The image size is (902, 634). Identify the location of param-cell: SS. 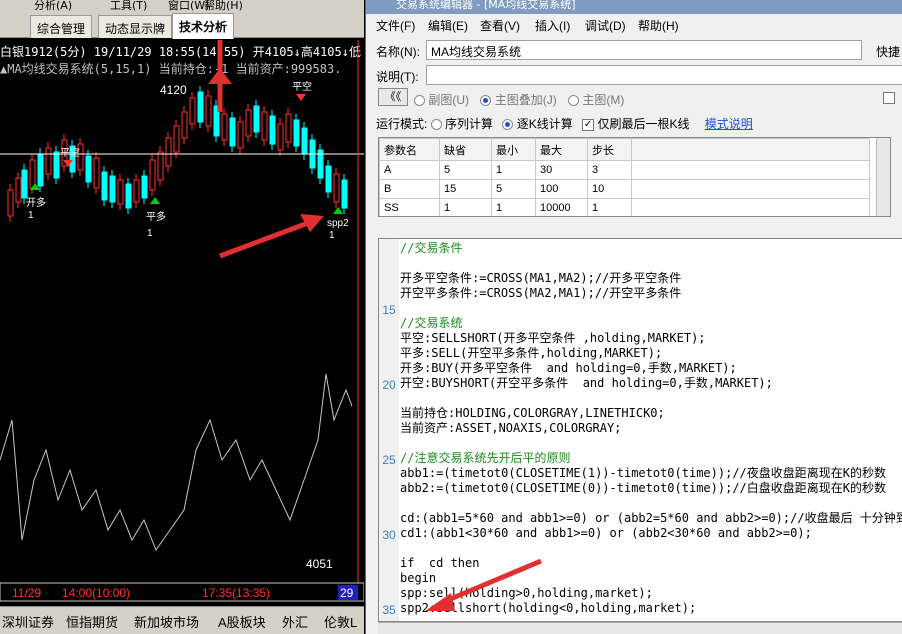
(409, 207).